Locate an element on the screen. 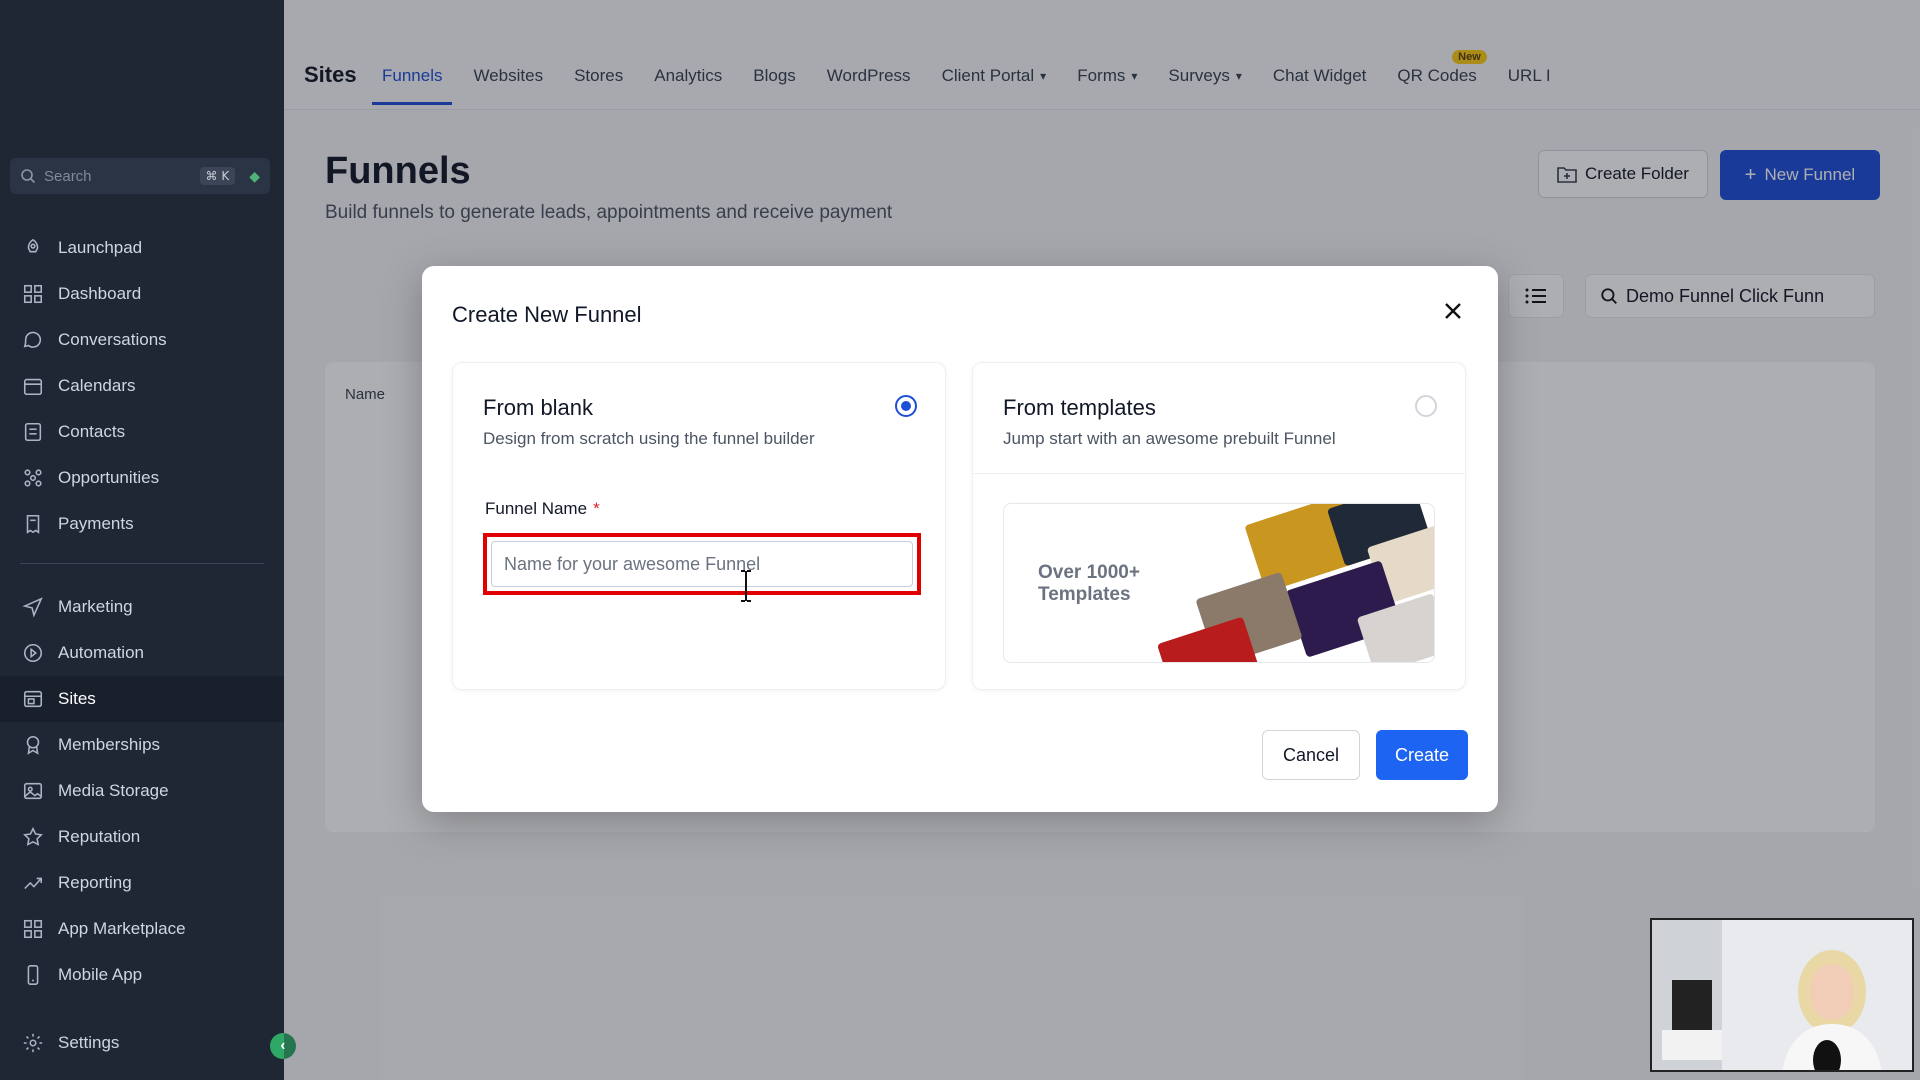  automation-icon is located at coordinates (33, 653).